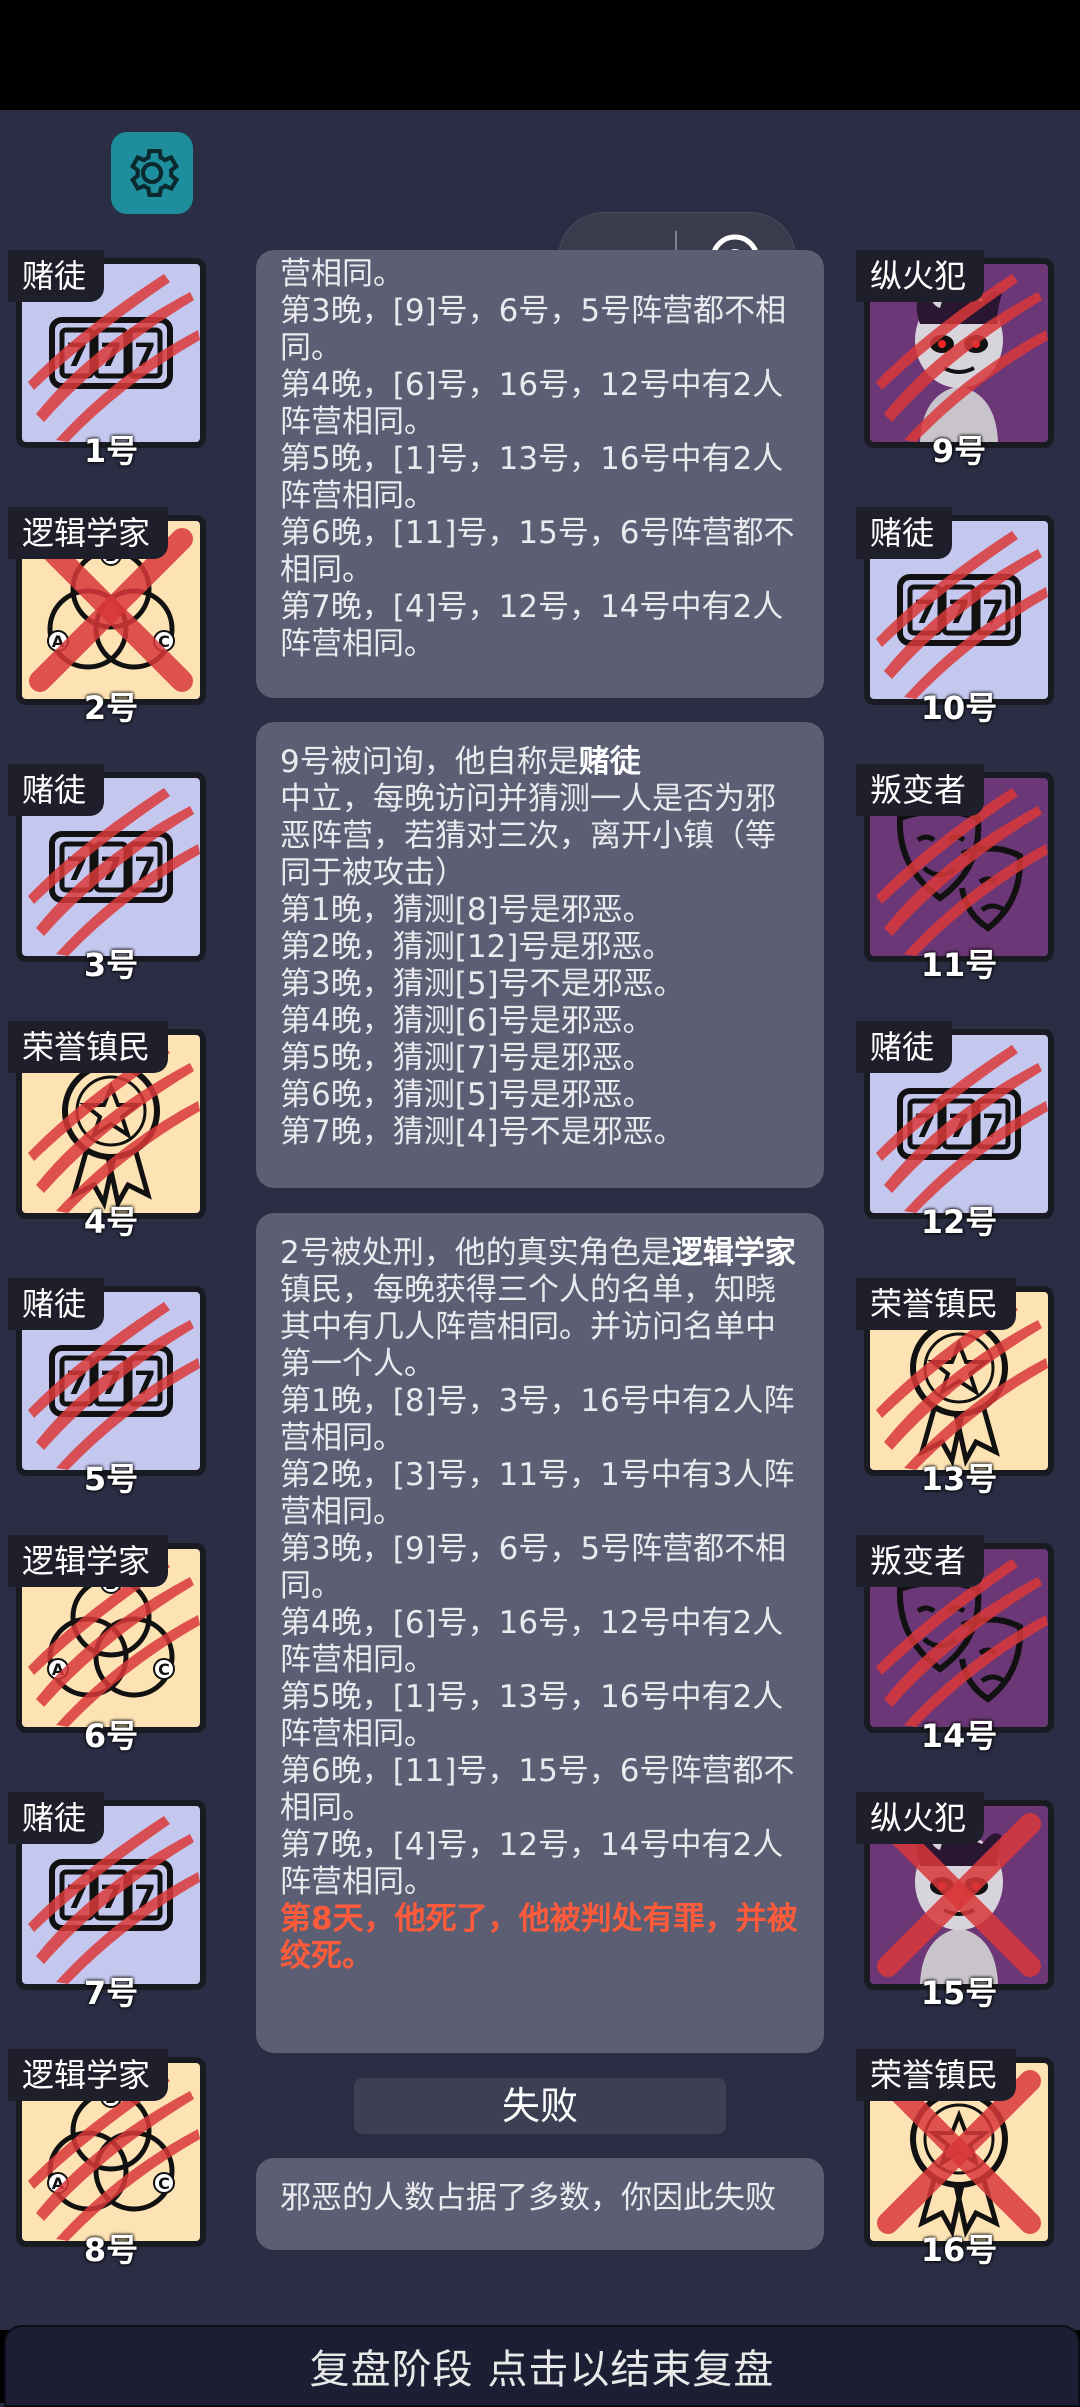 This screenshot has height=2407, width=1080. I want to click on log-line: 第2晚，猜测[12]号是邪恶。, so click(477, 947).